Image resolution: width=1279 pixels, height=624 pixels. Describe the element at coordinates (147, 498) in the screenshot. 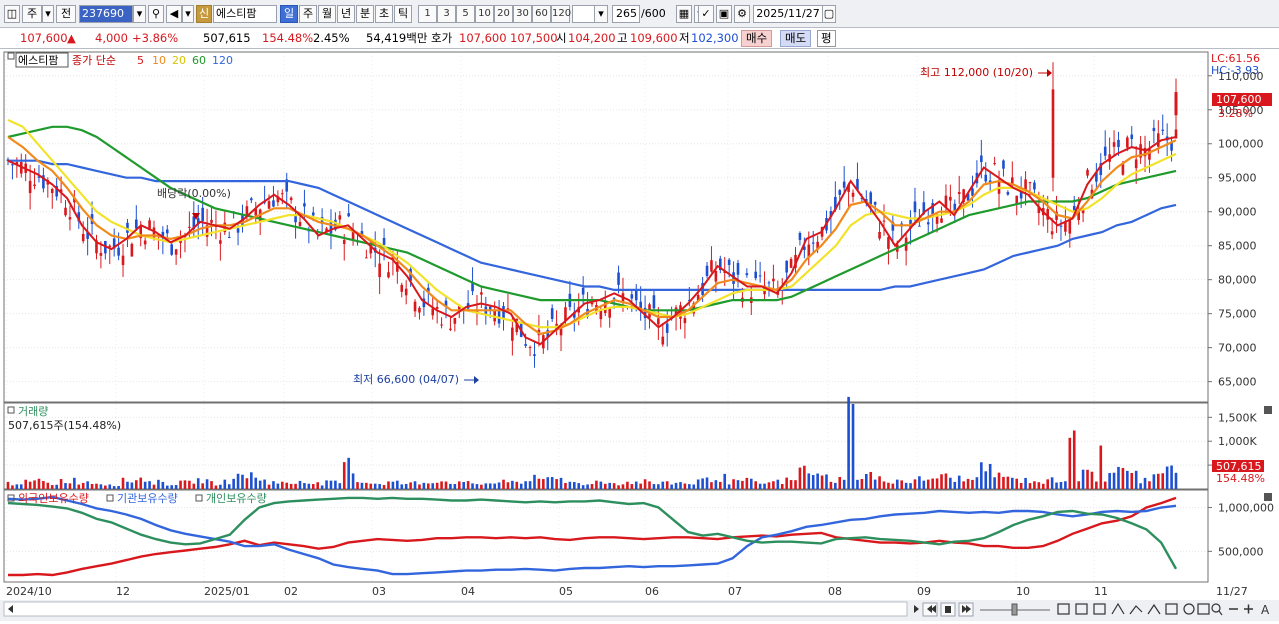

I see `institution-holding-legend: 기관보유수량` at that location.